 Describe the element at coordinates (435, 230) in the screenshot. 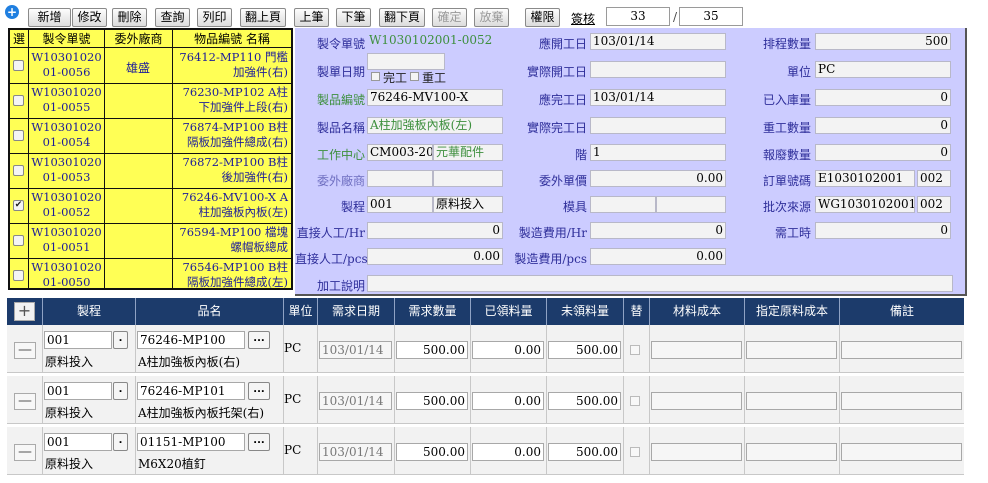

I see `direct-labor-hr-input: 0` at that location.